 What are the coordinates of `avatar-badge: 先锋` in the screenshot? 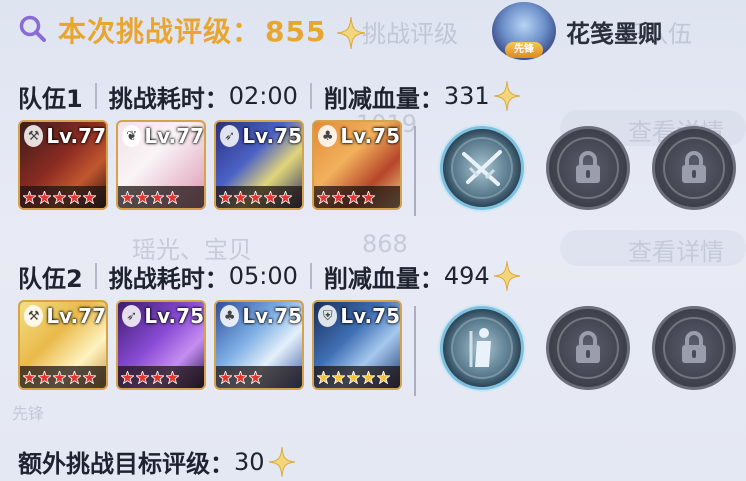 It's located at (524, 50).